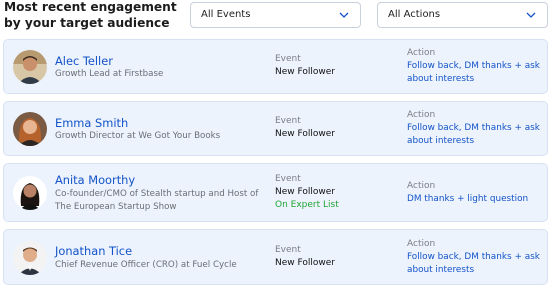 The image size is (550, 287). What do you see at coordinates (474, 199) in the screenshot?
I see `action-link: DM thanks + light question` at bounding box center [474, 199].